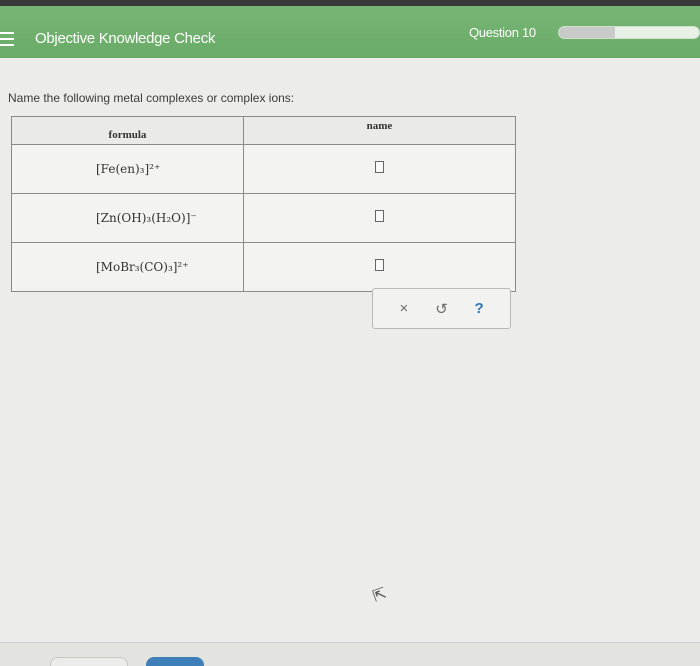 This screenshot has height=666, width=700. I want to click on submit-button, so click(175, 661).